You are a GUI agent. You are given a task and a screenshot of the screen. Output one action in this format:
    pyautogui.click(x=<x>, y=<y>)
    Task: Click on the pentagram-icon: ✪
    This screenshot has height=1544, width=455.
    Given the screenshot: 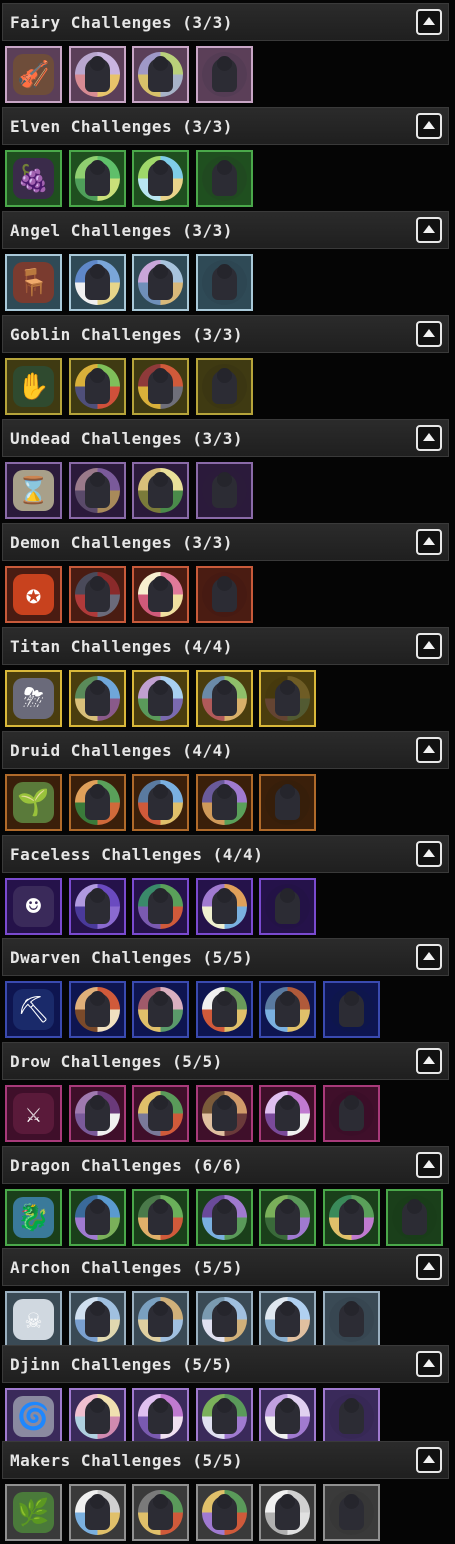 What is the action you would take?
    pyautogui.click(x=33, y=594)
    